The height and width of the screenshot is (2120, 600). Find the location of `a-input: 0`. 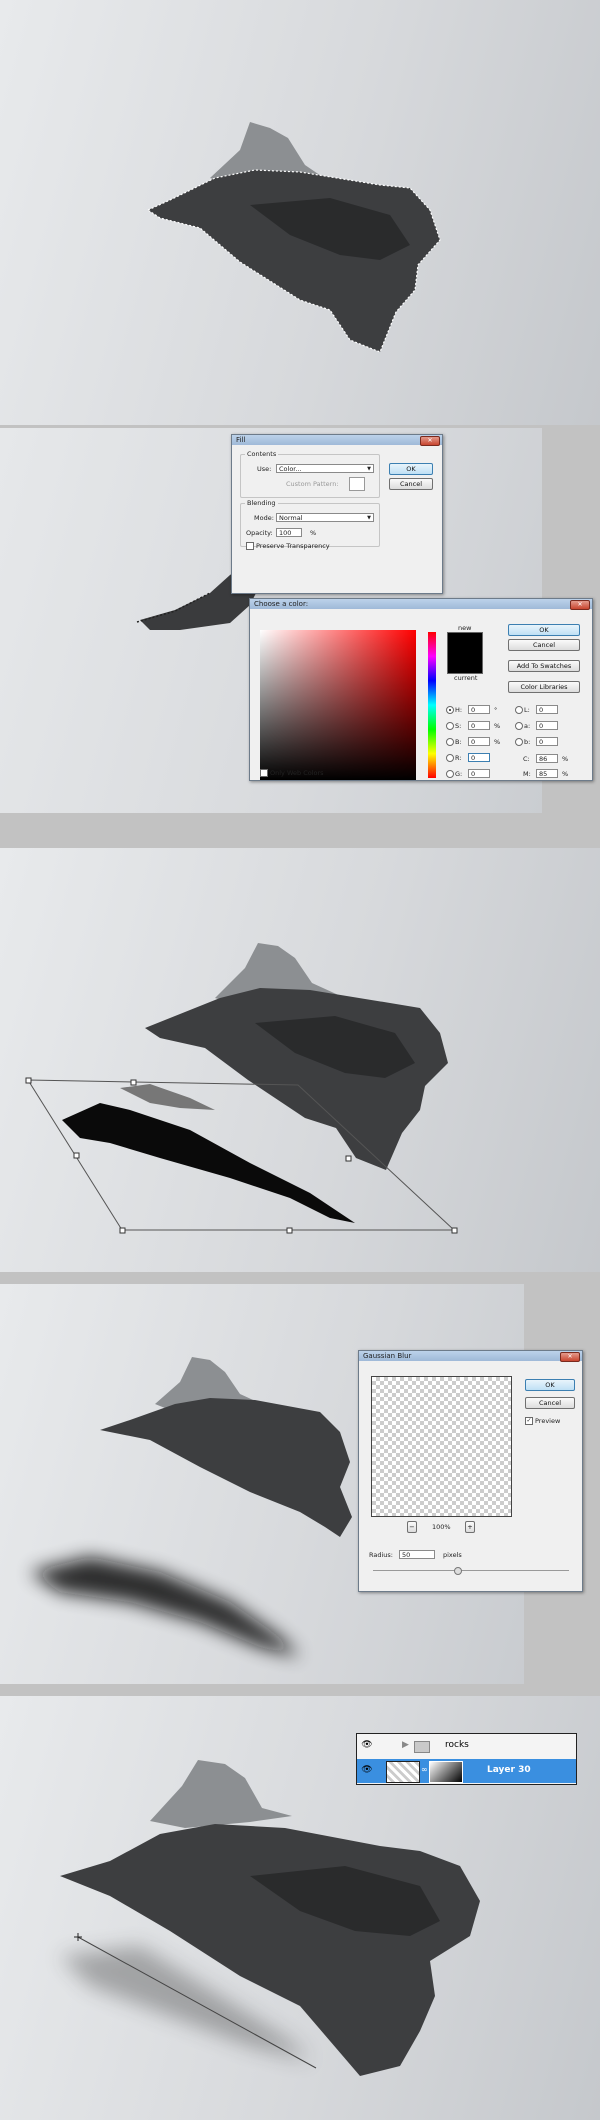

a-input: 0 is located at coordinates (547, 725).